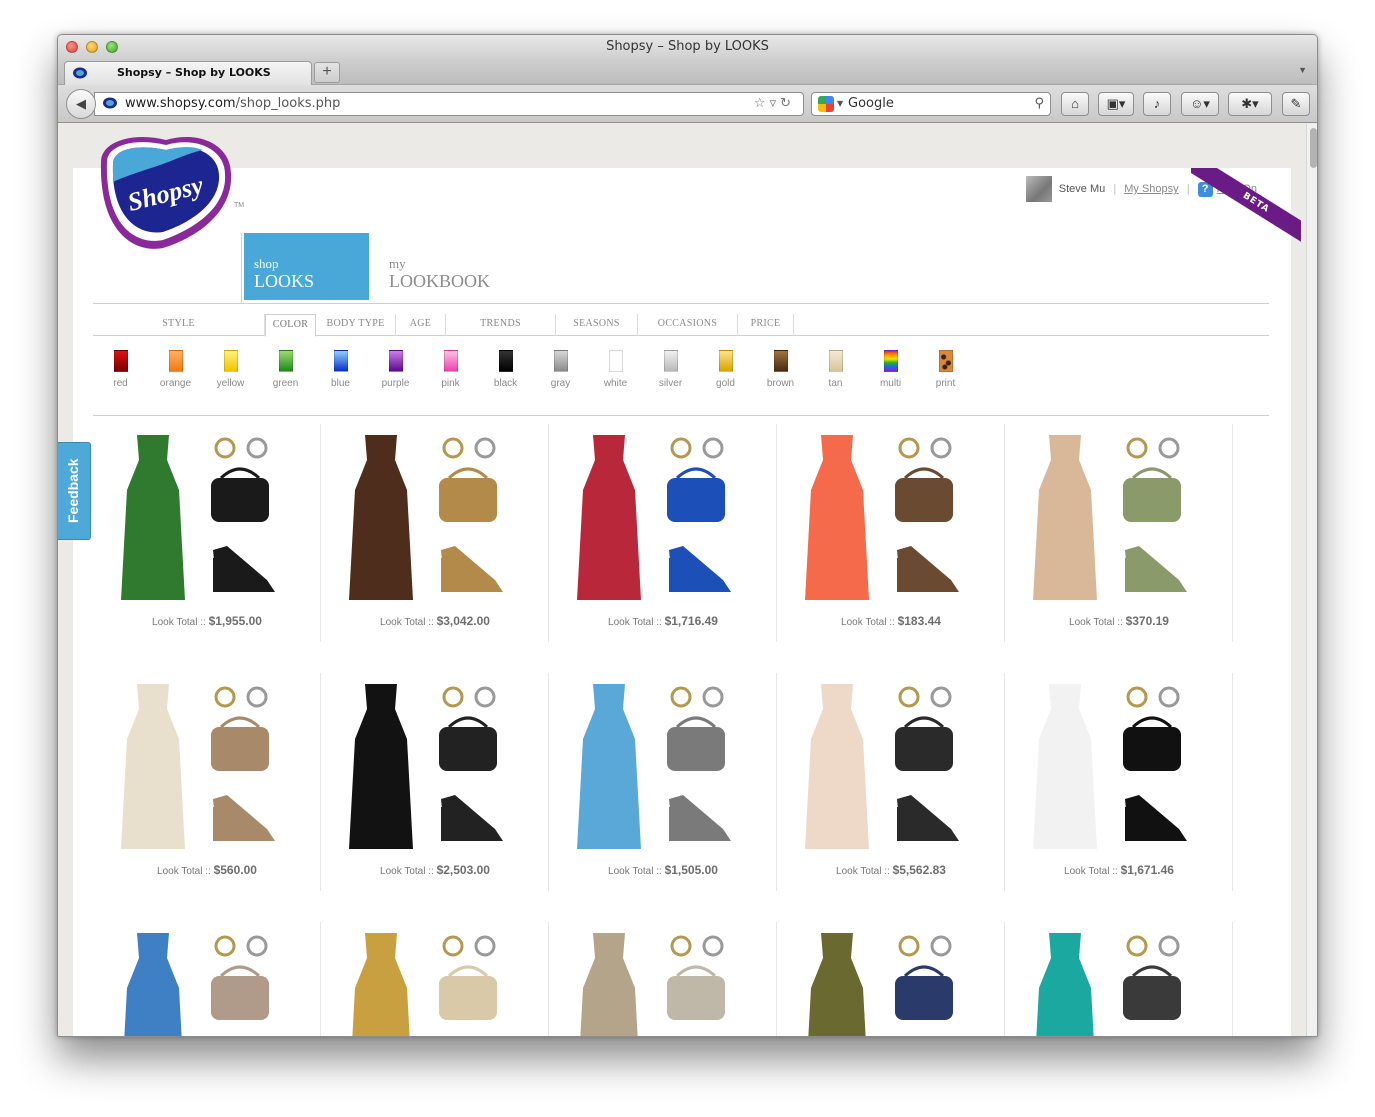 The width and height of the screenshot is (1375, 1117). What do you see at coordinates (687, 47) in the screenshot?
I see `title-bar: Shopsy – Shop by LOOKS` at bounding box center [687, 47].